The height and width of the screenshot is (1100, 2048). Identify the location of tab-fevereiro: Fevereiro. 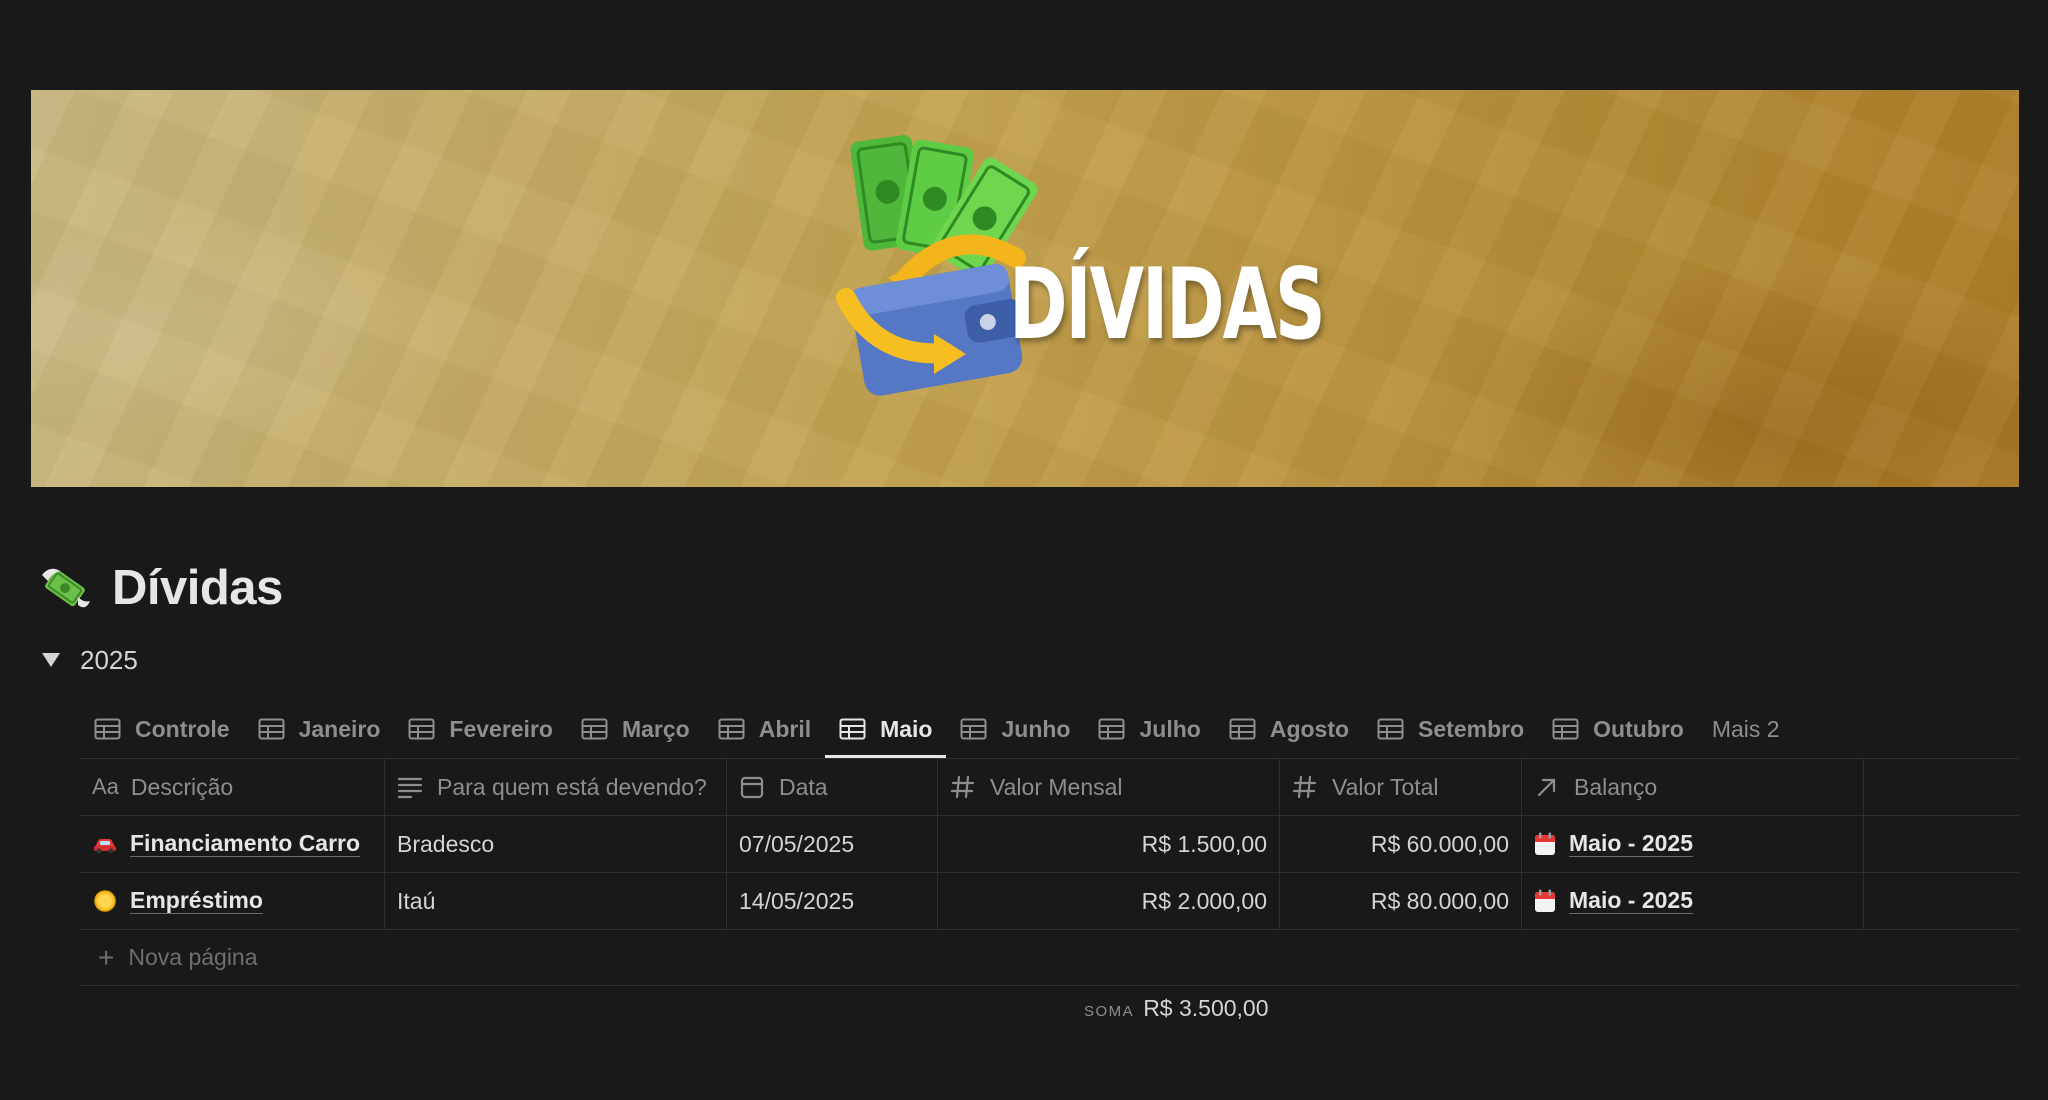
(480, 729).